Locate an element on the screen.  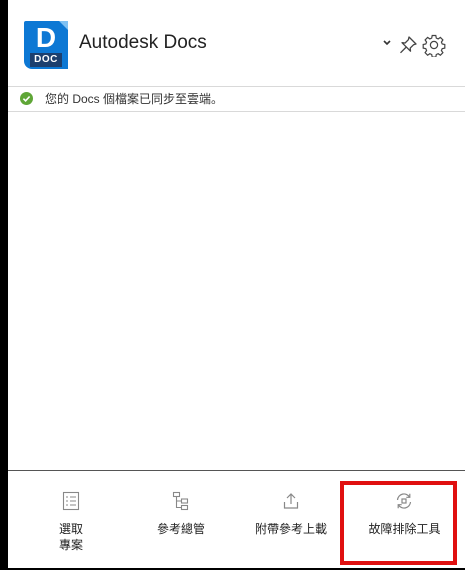
upload-with-references-button: 附帶參考上載 is located at coordinates (291, 520).